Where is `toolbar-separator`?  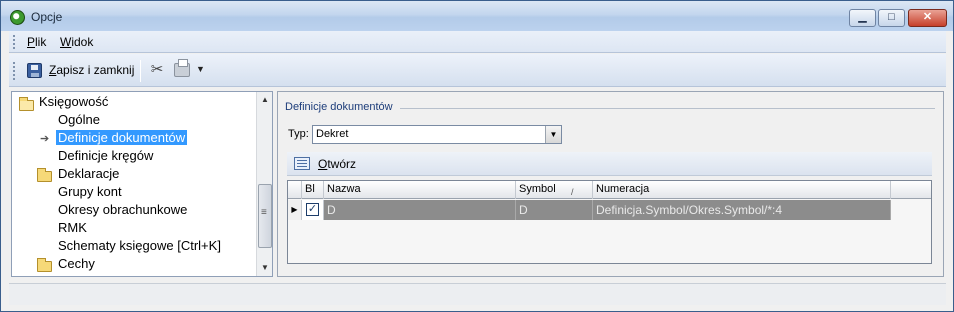 toolbar-separator is located at coordinates (140, 71).